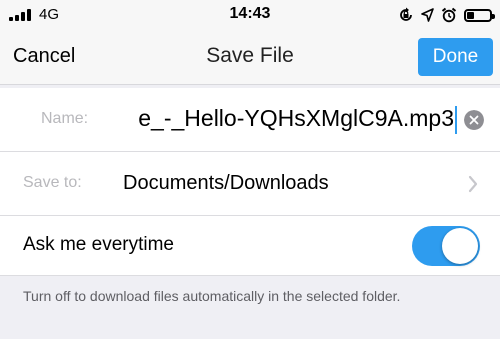 This screenshot has height=339, width=500. I want to click on clear-text-icon, so click(474, 120).